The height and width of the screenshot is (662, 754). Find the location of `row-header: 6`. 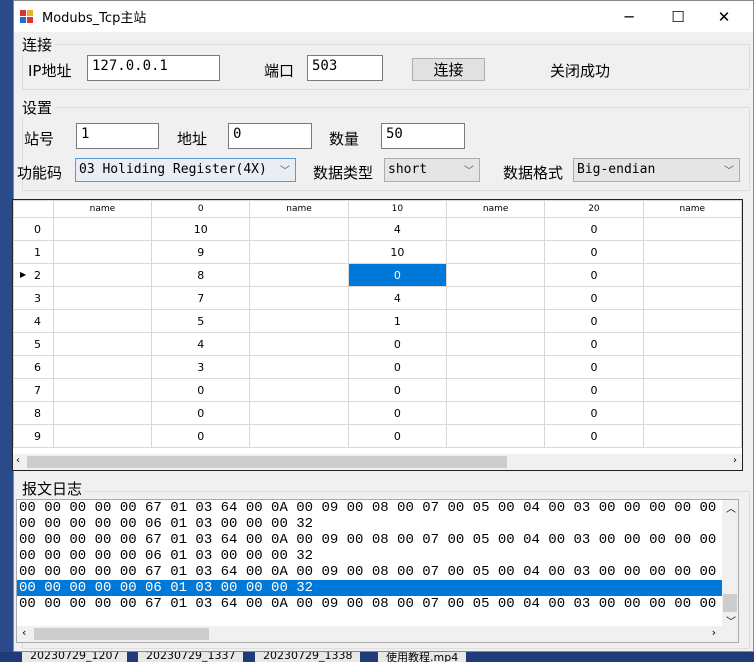

row-header: 6 is located at coordinates (33, 367).